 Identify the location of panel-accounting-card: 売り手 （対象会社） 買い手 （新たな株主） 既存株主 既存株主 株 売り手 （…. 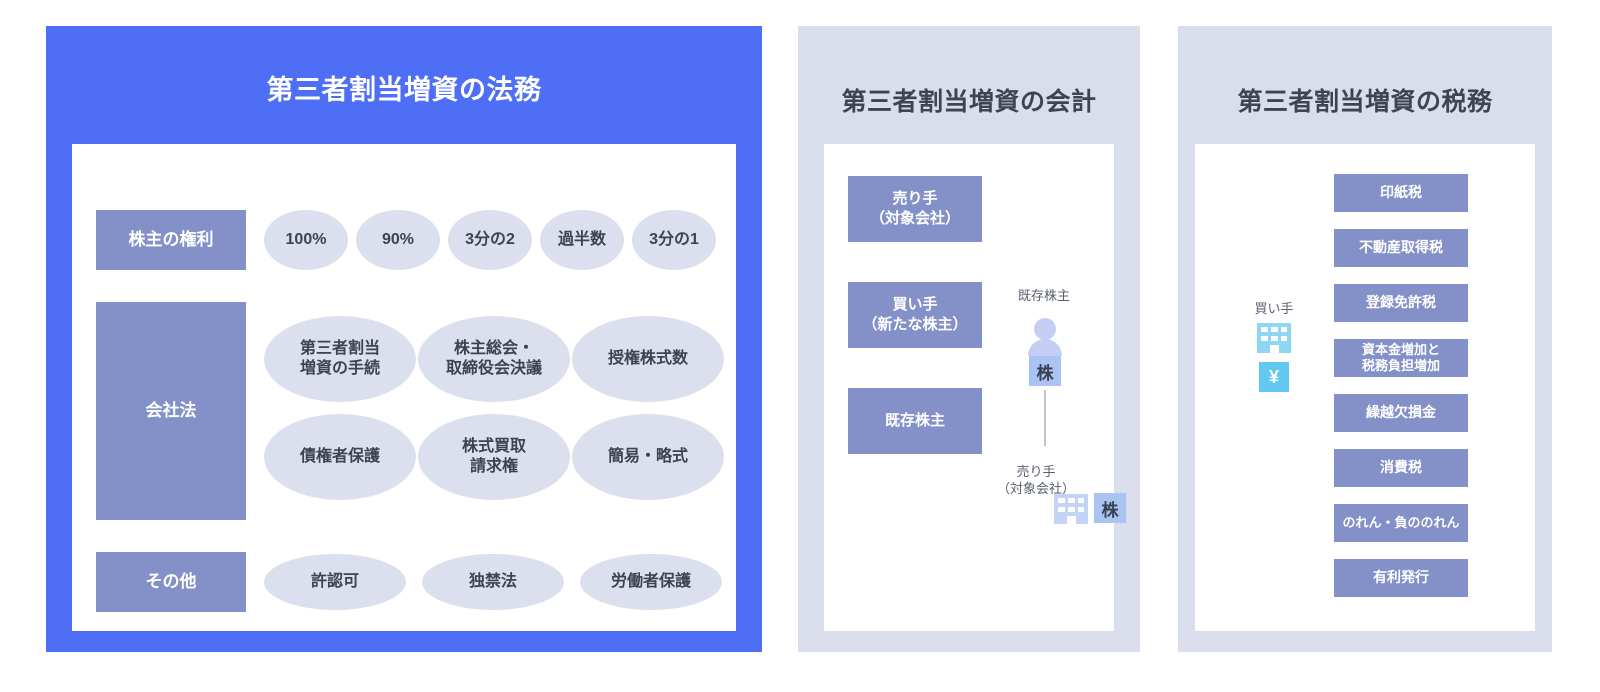
(975, 387).